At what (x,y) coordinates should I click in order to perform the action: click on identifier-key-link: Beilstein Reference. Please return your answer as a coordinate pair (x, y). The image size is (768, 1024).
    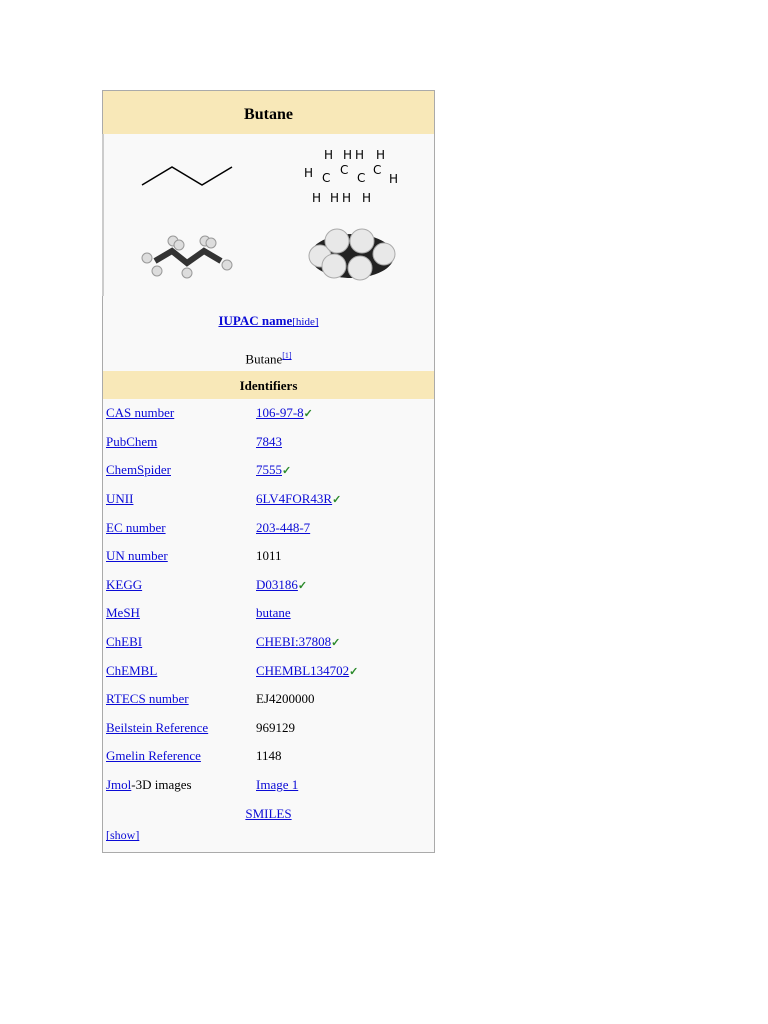
    Looking at the image, I should click on (157, 727).